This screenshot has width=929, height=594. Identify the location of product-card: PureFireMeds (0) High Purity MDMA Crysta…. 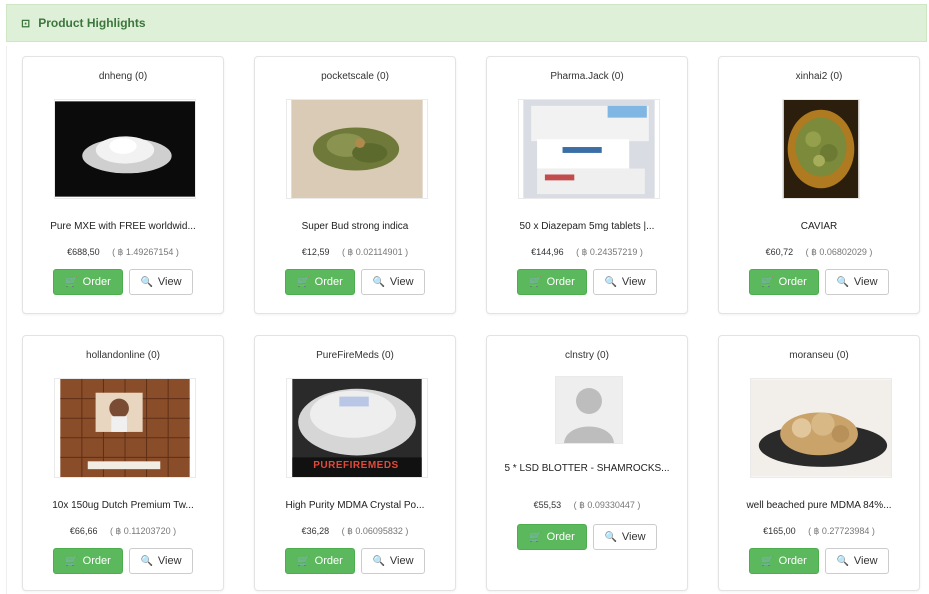
(355, 463).